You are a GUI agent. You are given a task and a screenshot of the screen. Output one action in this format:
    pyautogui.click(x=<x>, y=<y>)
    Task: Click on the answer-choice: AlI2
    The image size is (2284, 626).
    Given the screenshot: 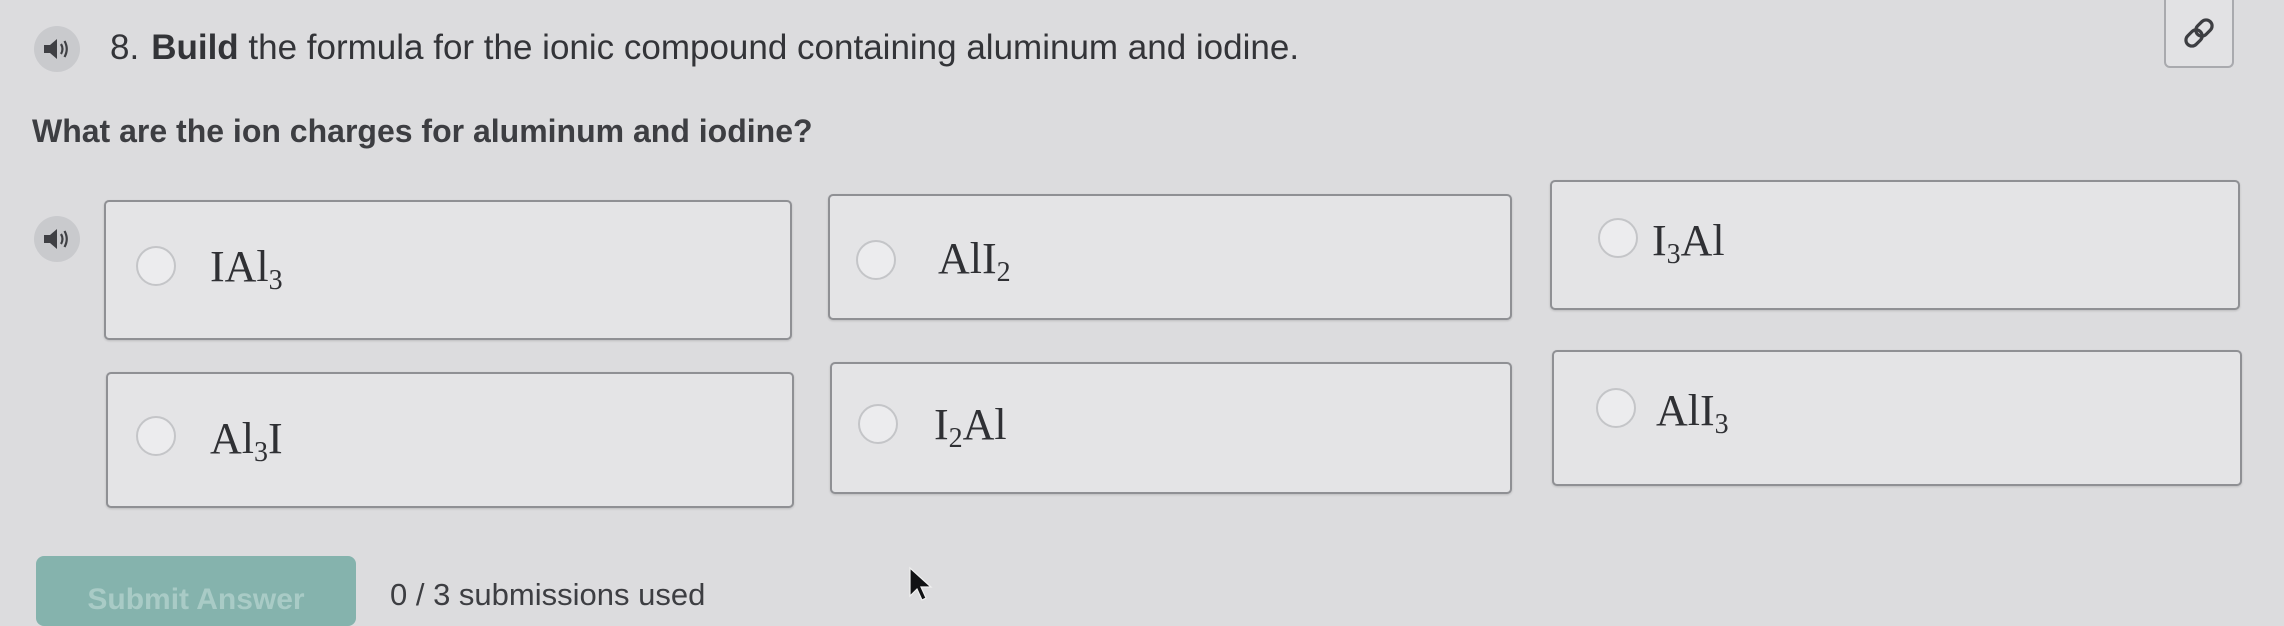 What is the action you would take?
    pyautogui.click(x=1170, y=257)
    